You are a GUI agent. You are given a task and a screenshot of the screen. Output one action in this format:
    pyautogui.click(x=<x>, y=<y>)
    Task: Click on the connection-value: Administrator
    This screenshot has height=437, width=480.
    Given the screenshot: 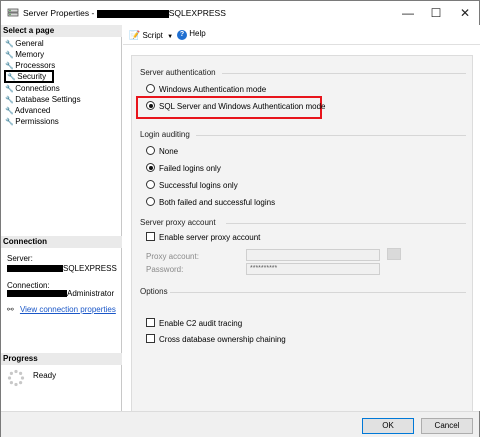 What is the action you would take?
    pyautogui.click(x=60, y=293)
    